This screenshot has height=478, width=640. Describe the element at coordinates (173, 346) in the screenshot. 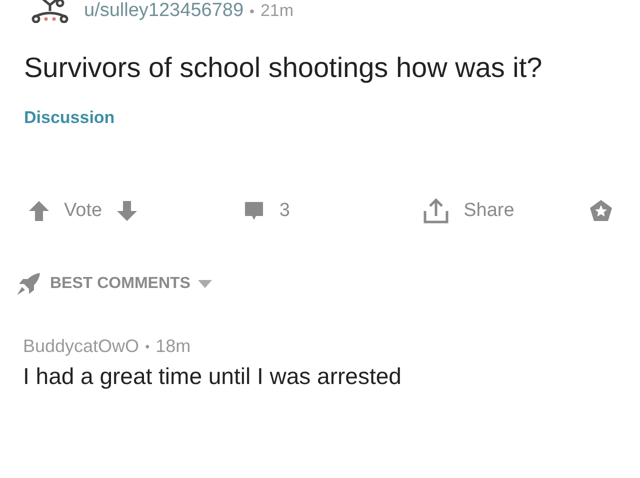

I see `comment-age: 18m` at that location.